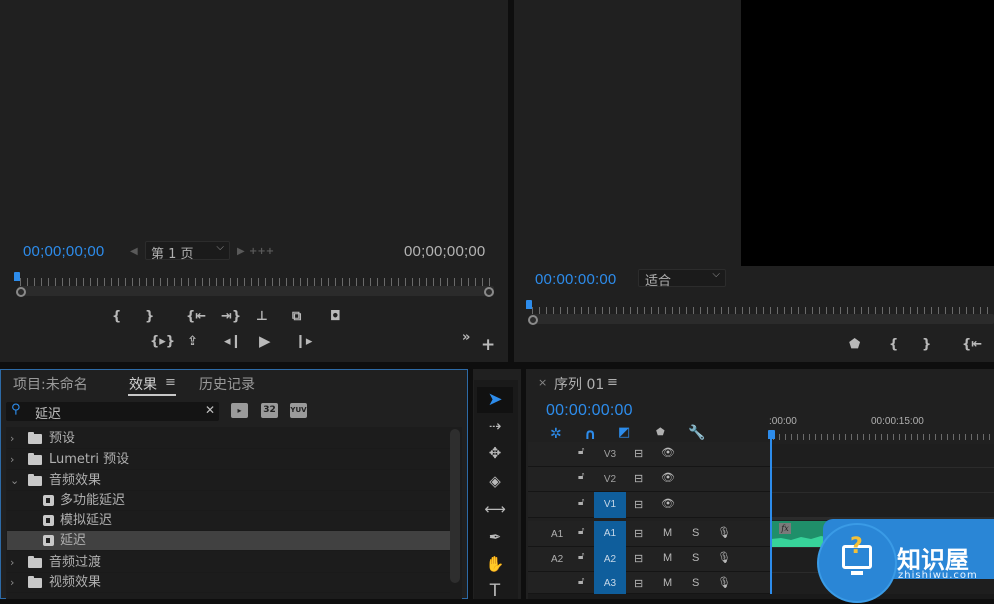 The width and height of the screenshot is (994, 604). What do you see at coordinates (262, 317) in the screenshot?
I see `insert-icon: ⊥` at bounding box center [262, 317].